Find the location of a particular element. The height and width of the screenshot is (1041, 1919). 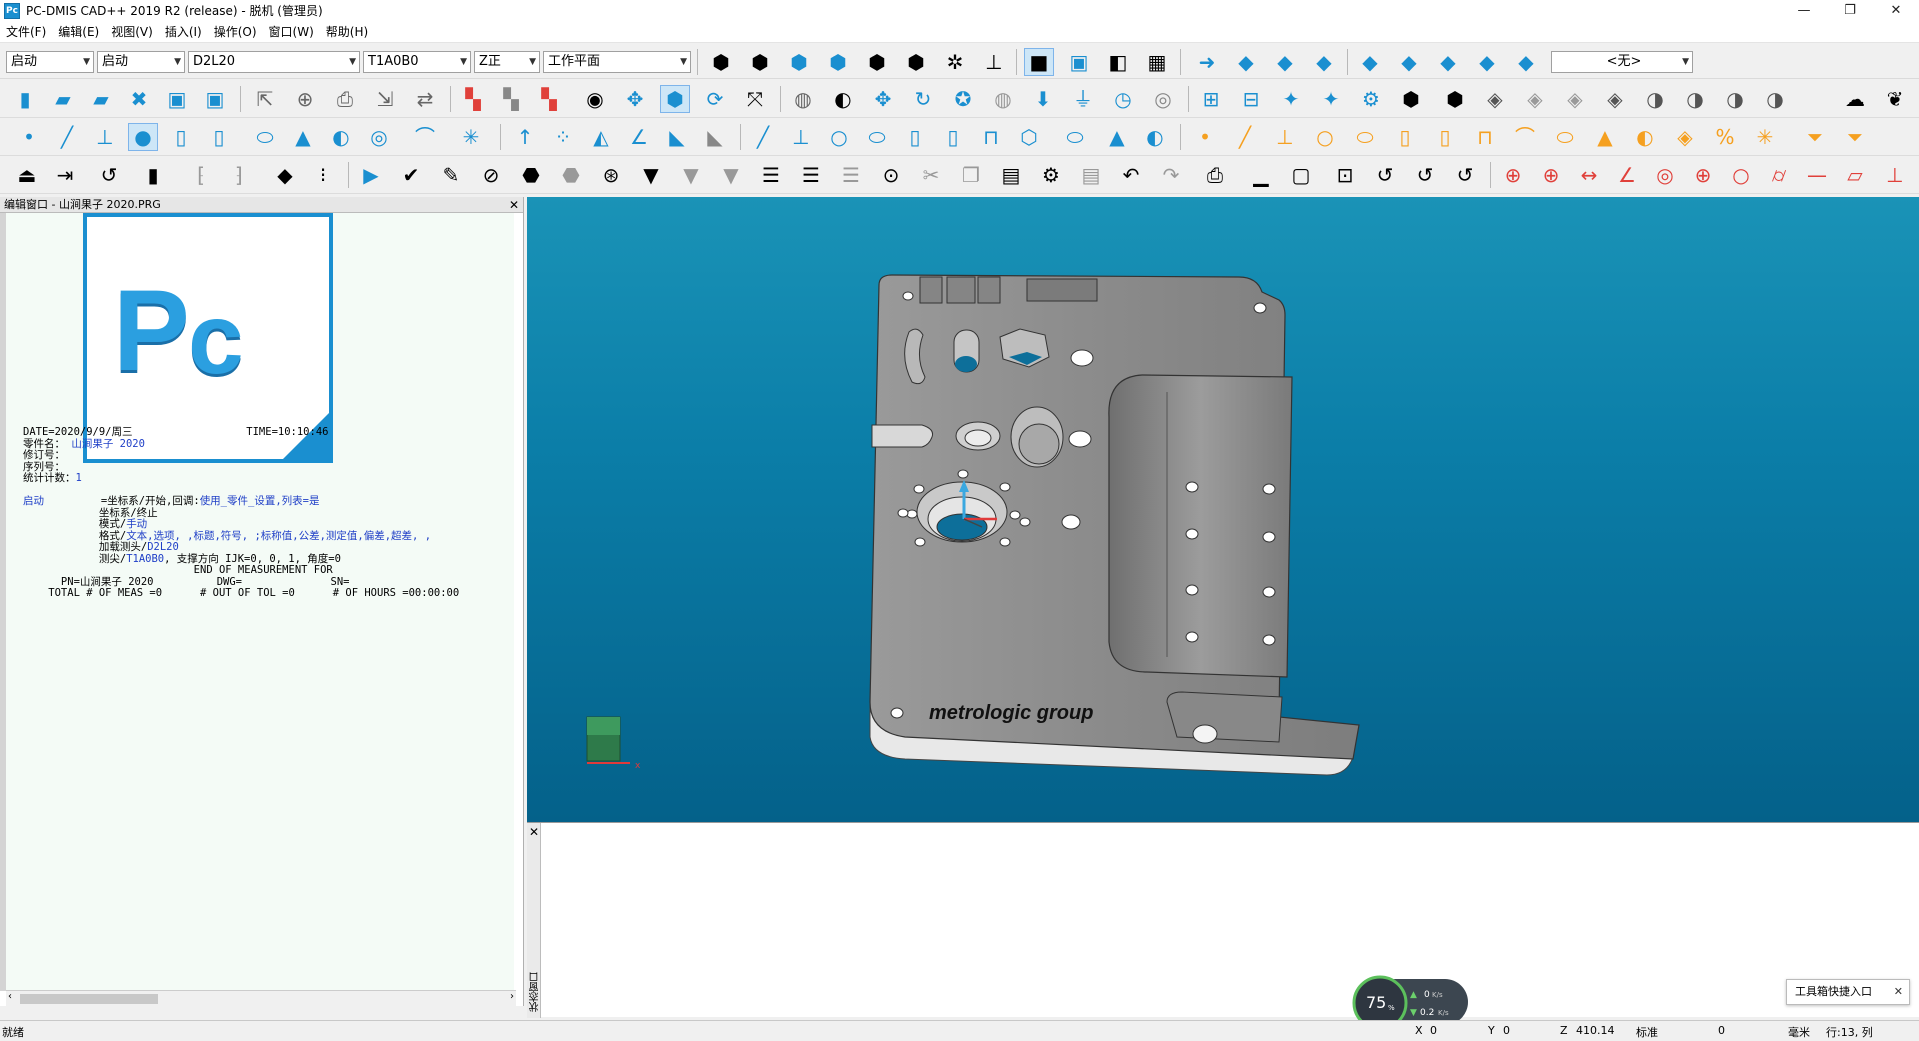

open-folder-icon: ▰ is located at coordinates (63, 99).